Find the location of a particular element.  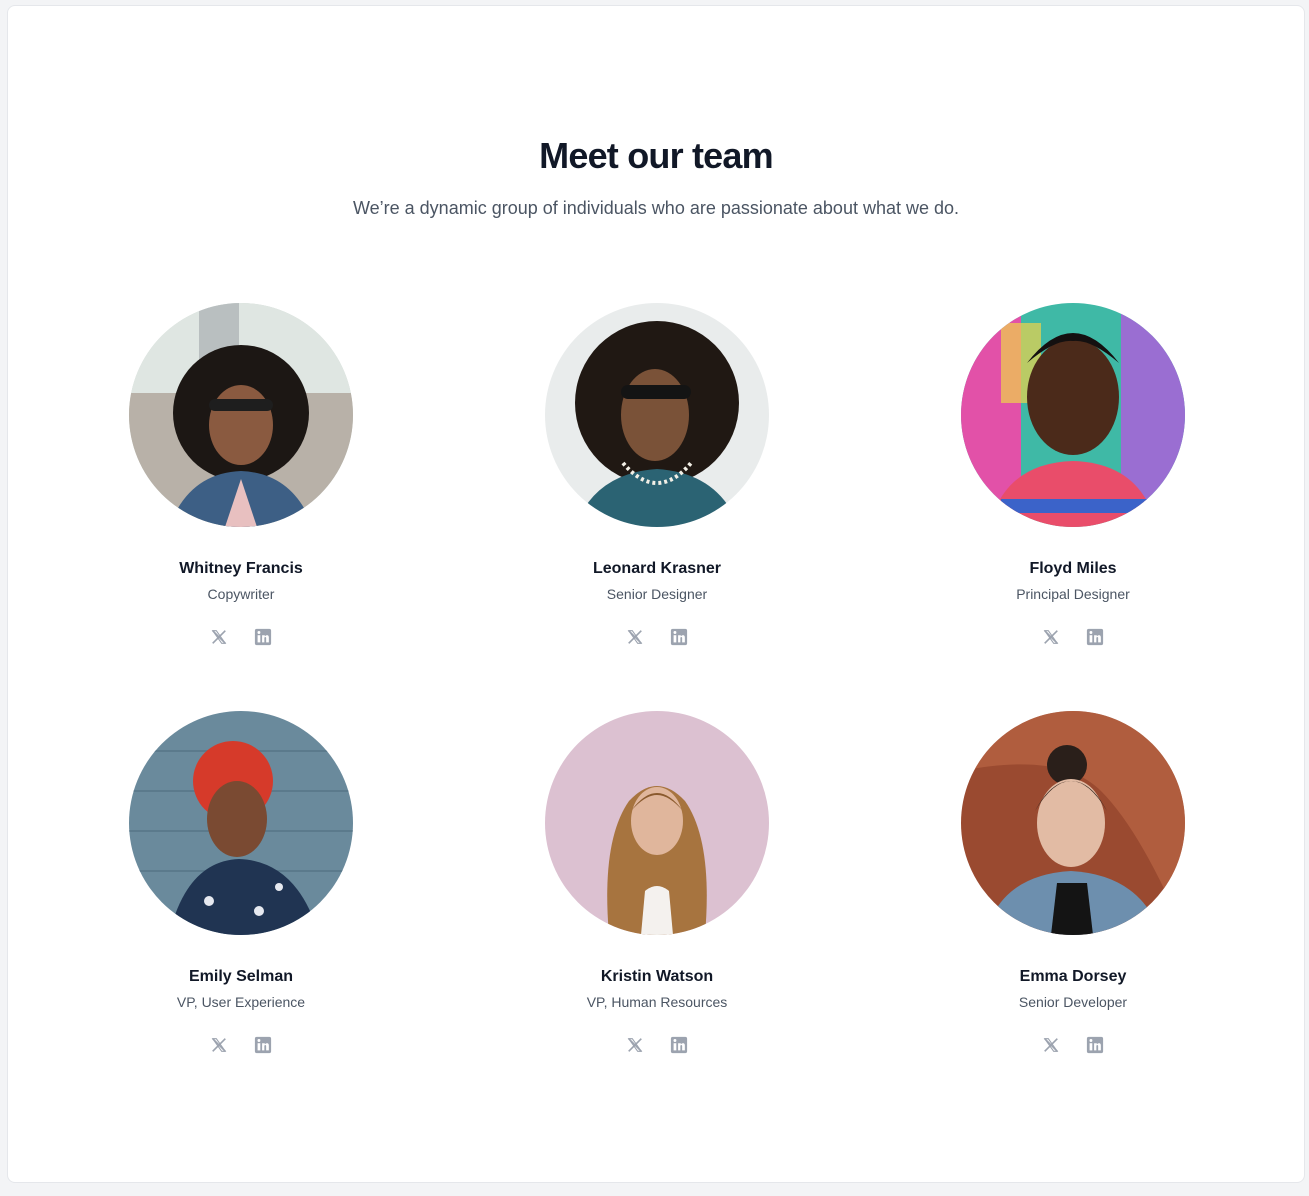

member-name: Kristin Watson is located at coordinates (657, 976).